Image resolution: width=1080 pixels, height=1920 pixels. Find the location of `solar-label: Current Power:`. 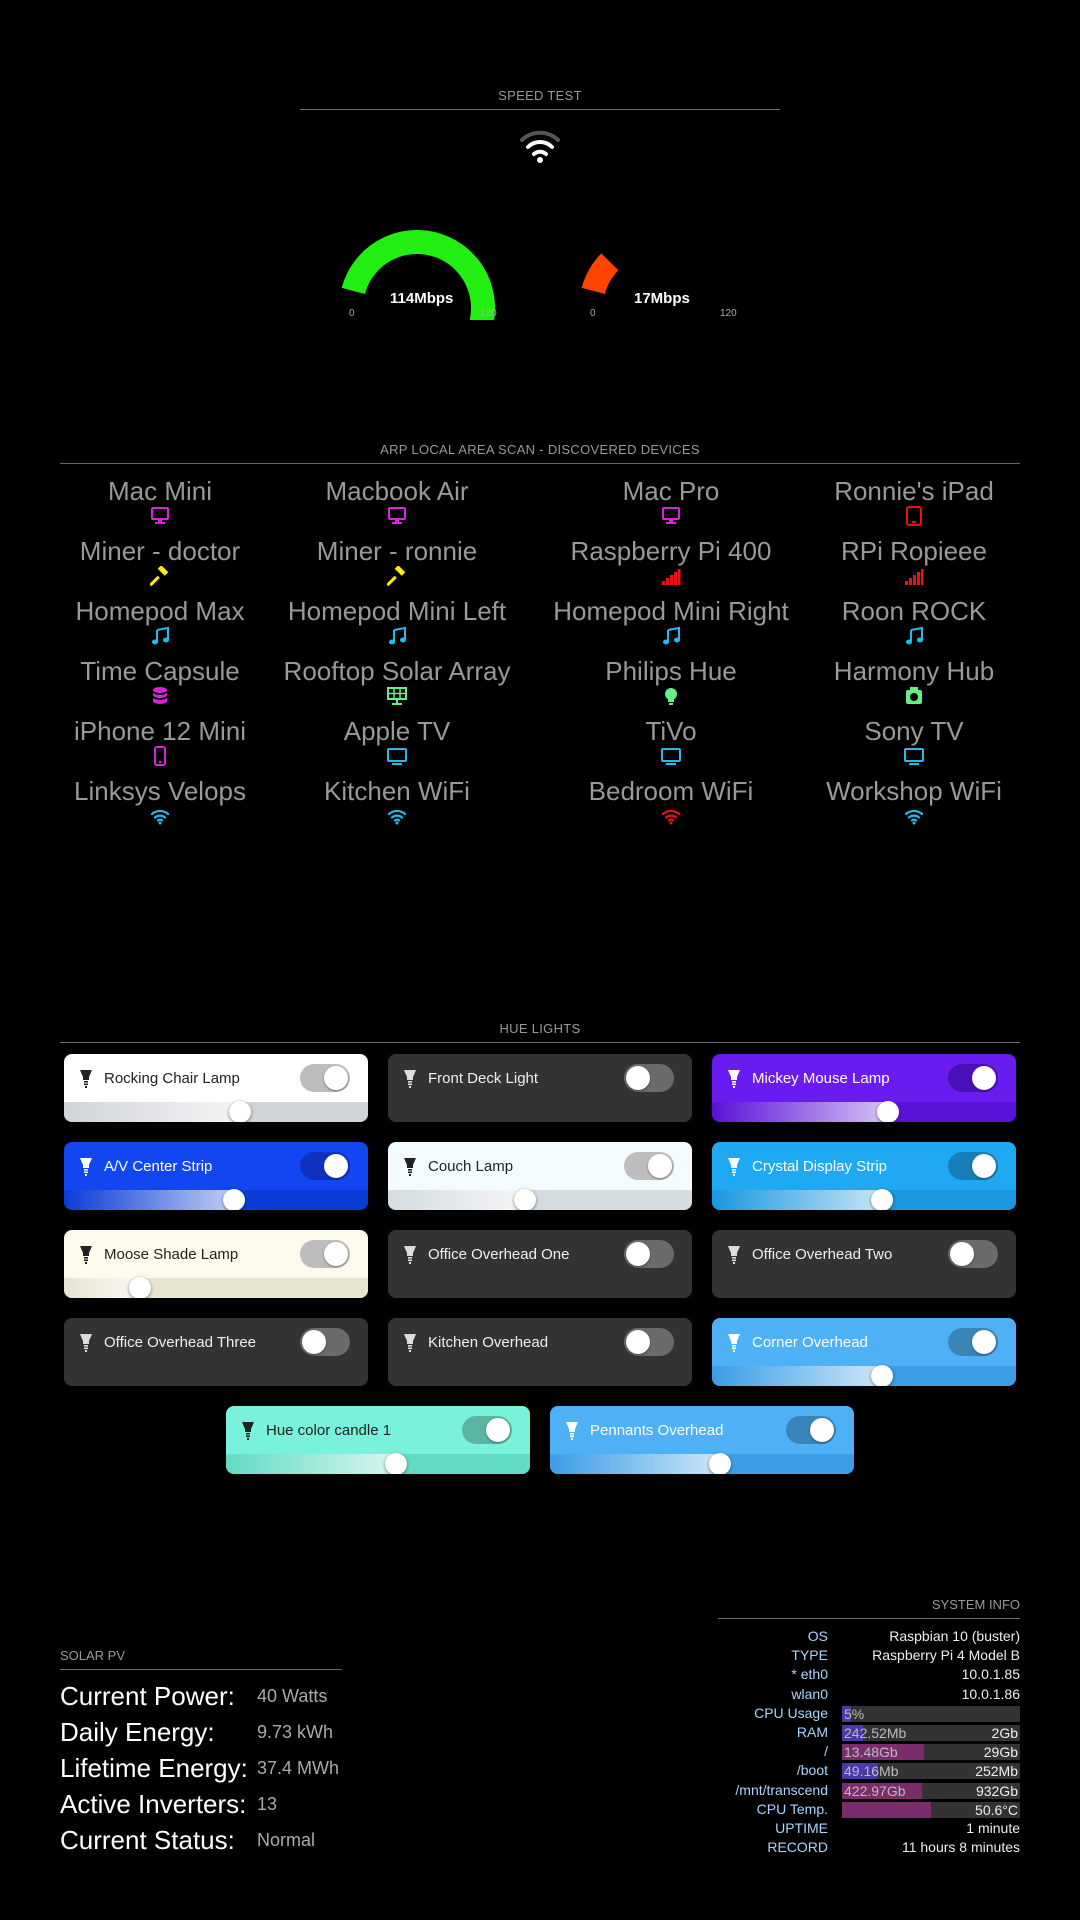

solar-label: Current Power: is located at coordinates (147, 1696).